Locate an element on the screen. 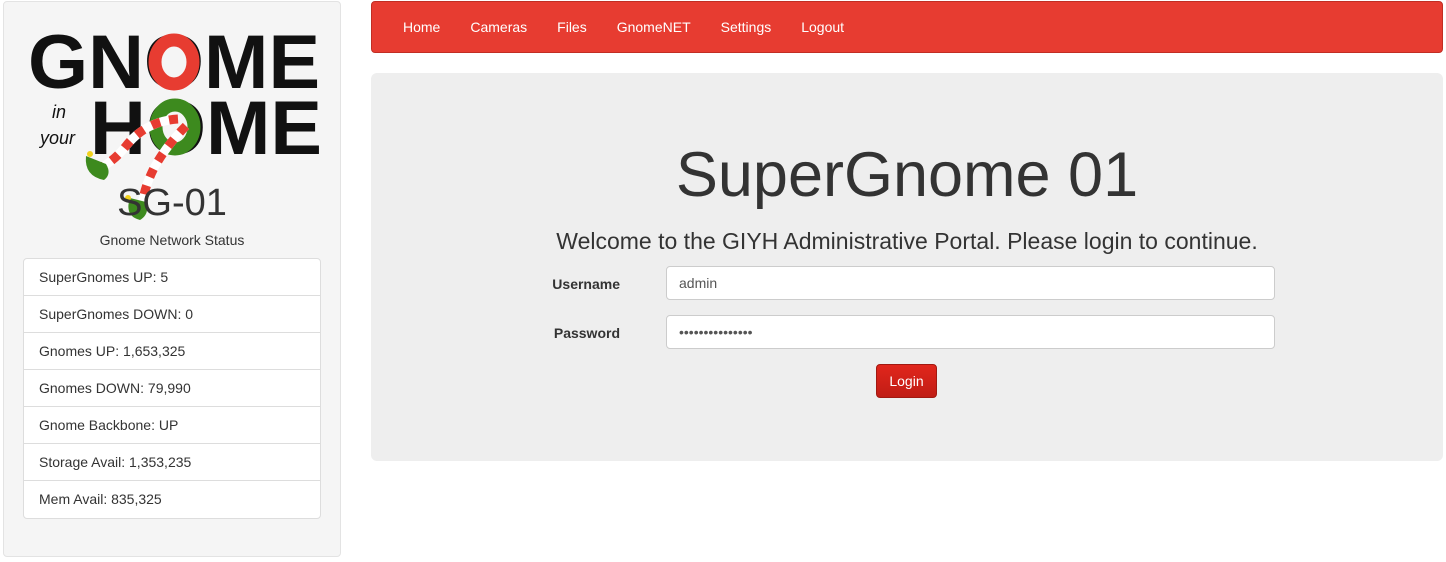 This screenshot has height=562, width=1446. status-item-supergnomes-down: SuperGnomes DOWN: 0 is located at coordinates (172, 314).